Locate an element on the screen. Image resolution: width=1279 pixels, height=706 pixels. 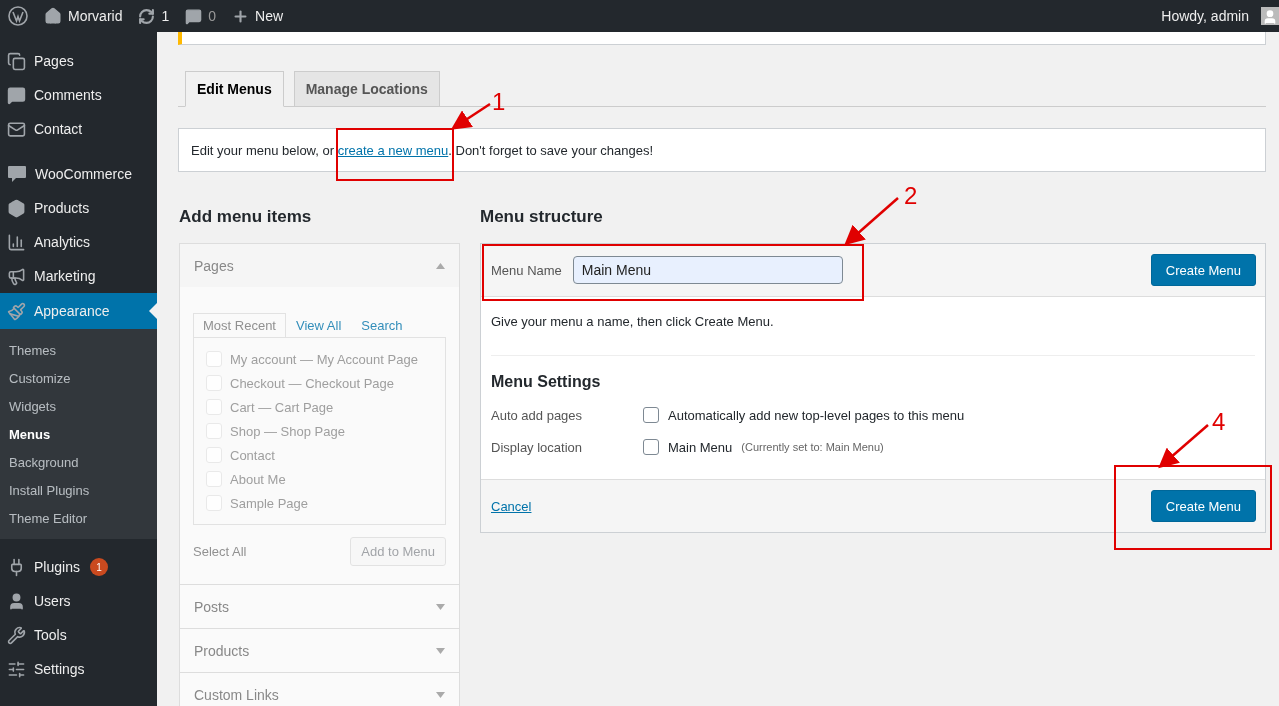
sidebar-item: Users is located at coordinates (78, 601).